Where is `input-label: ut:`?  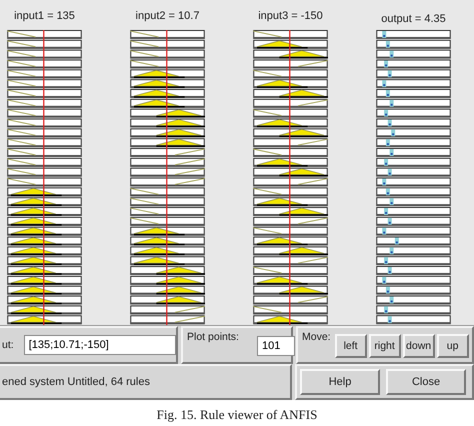
input-label: ut: is located at coordinates (8, 345).